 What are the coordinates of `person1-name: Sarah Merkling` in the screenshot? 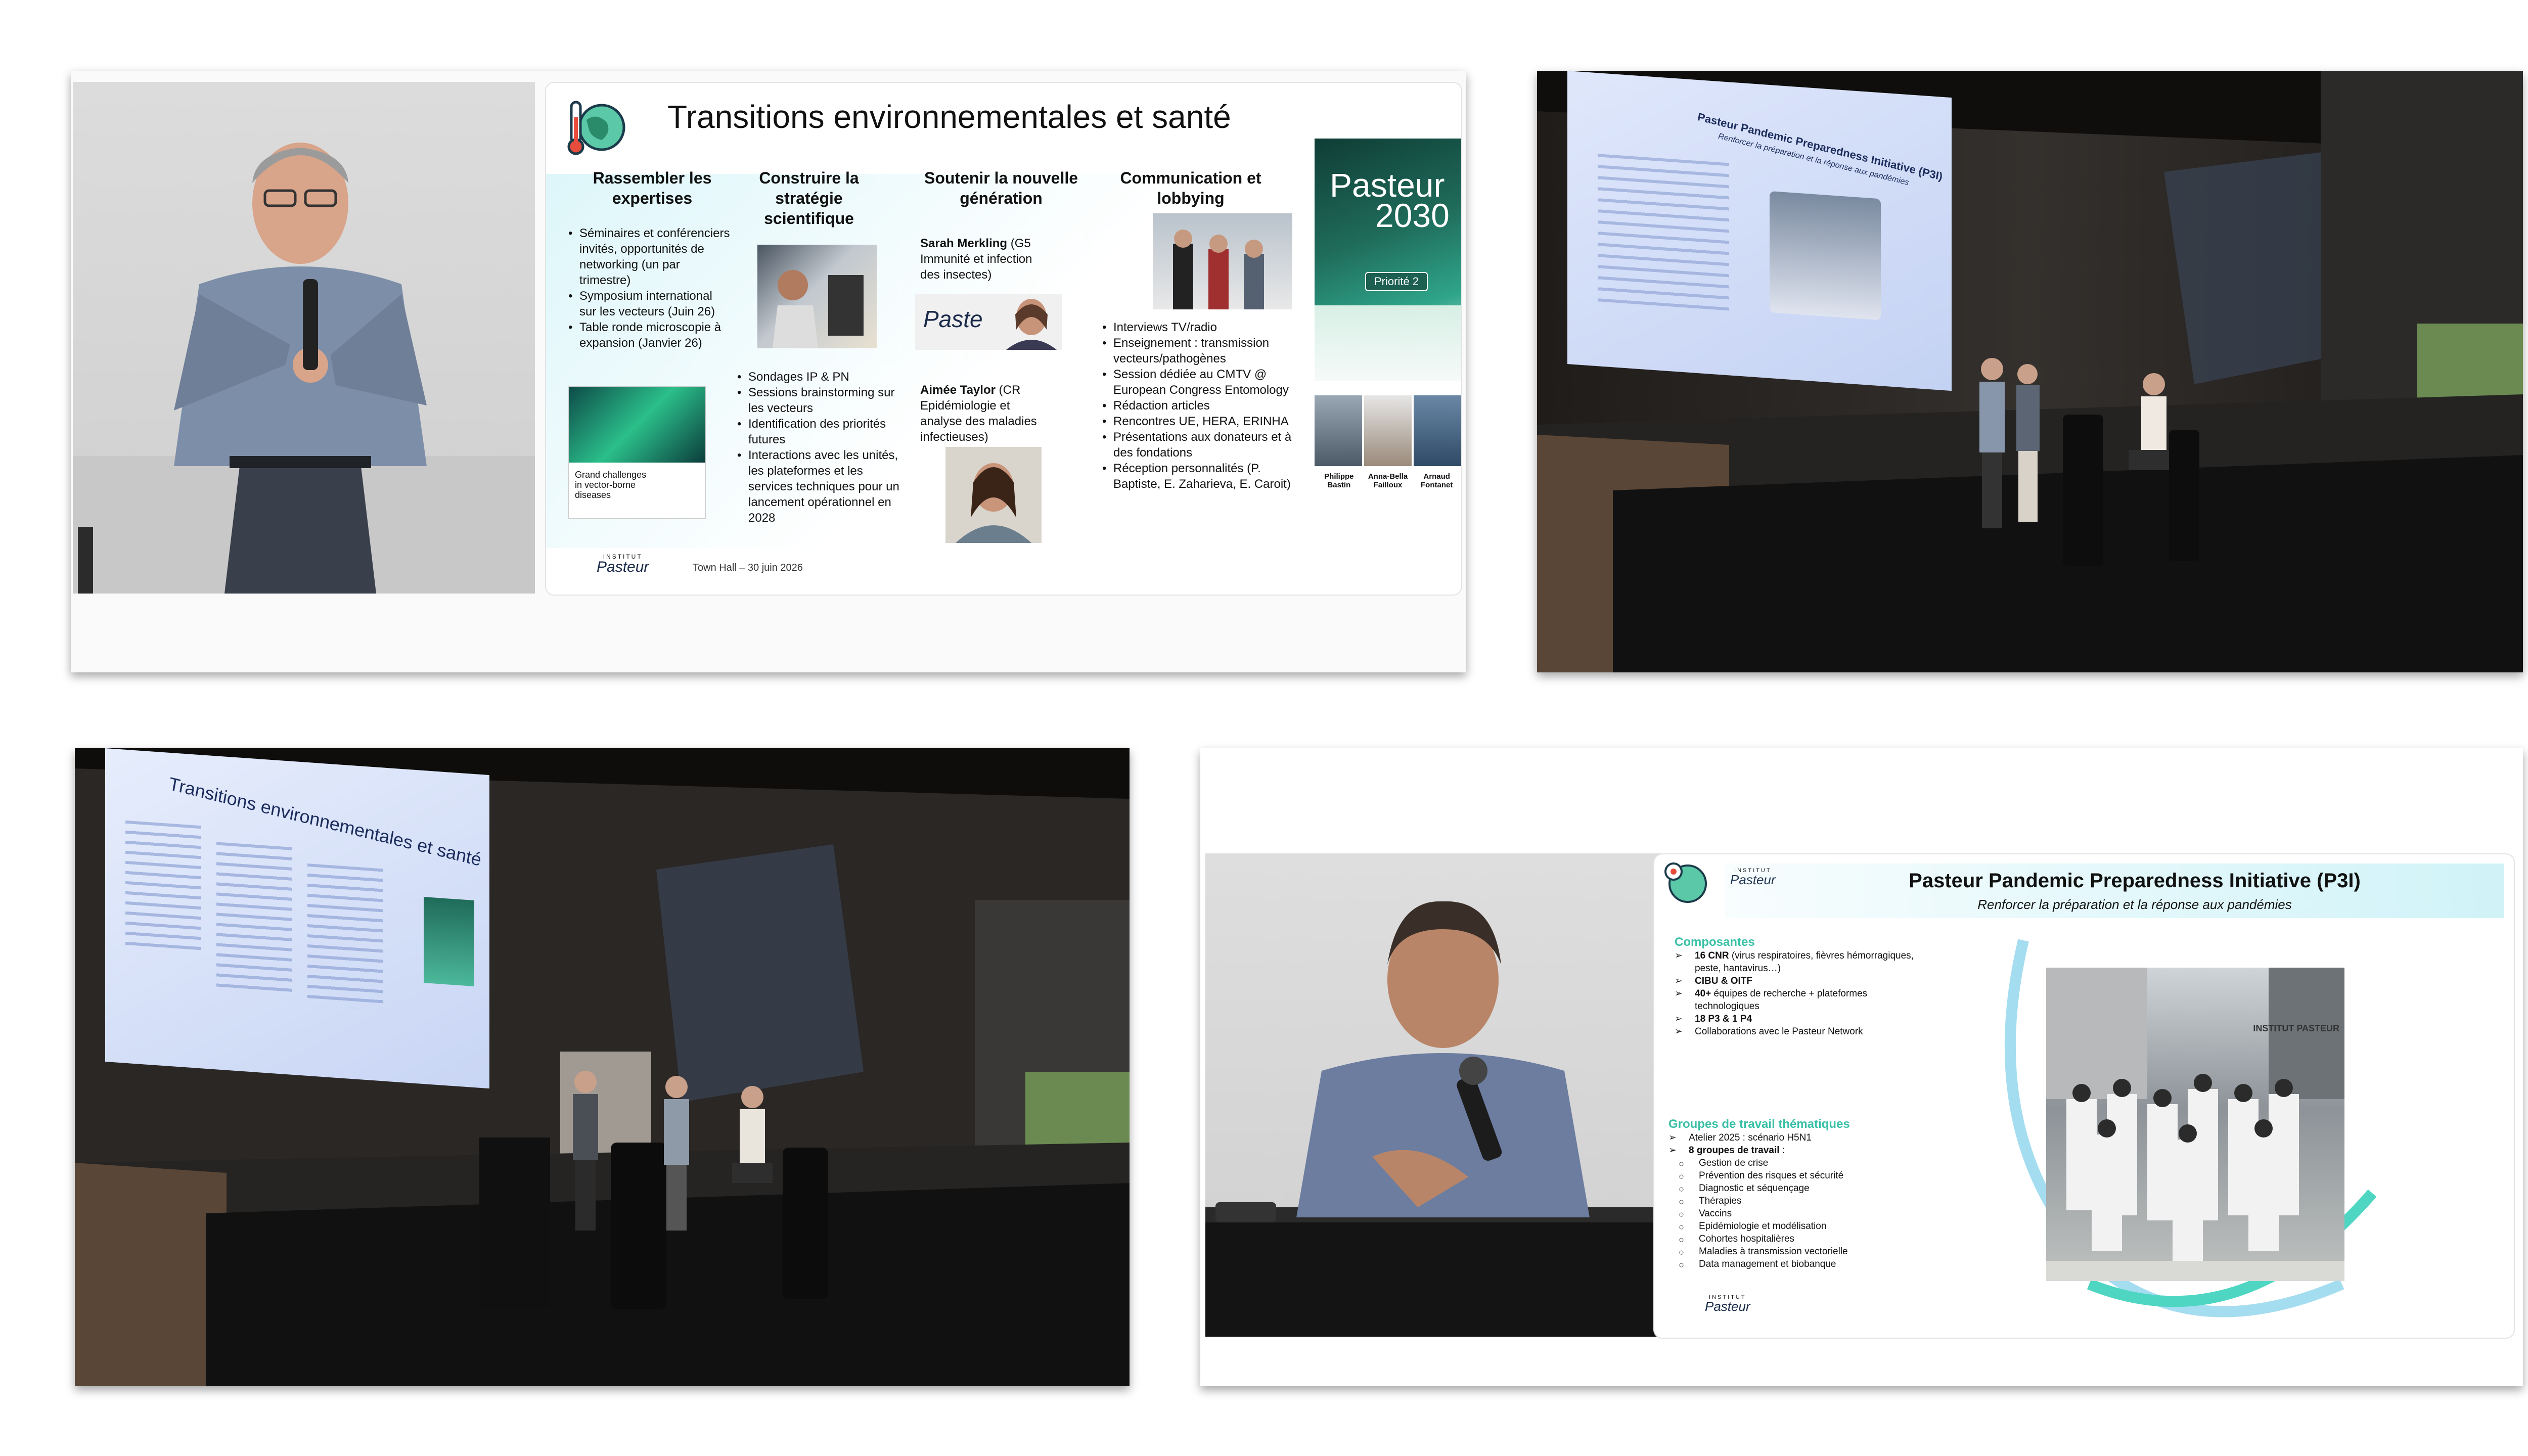 It's located at (964, 243).